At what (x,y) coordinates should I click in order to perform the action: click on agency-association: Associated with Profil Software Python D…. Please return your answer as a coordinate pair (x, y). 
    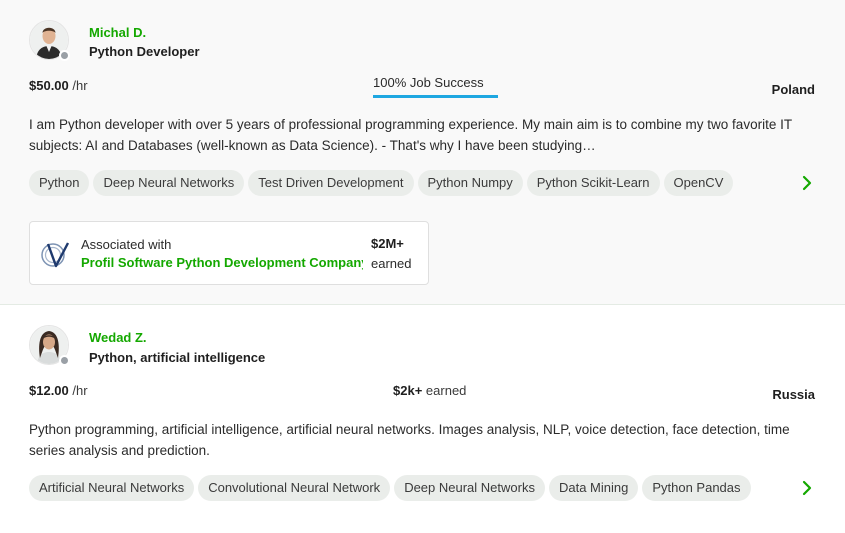
    Looking at the image, I should click on (229, 253).